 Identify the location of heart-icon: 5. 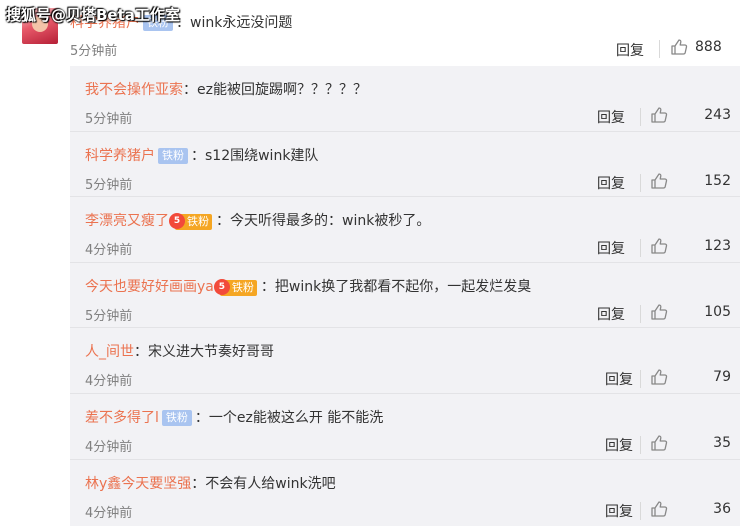
(221, 286).